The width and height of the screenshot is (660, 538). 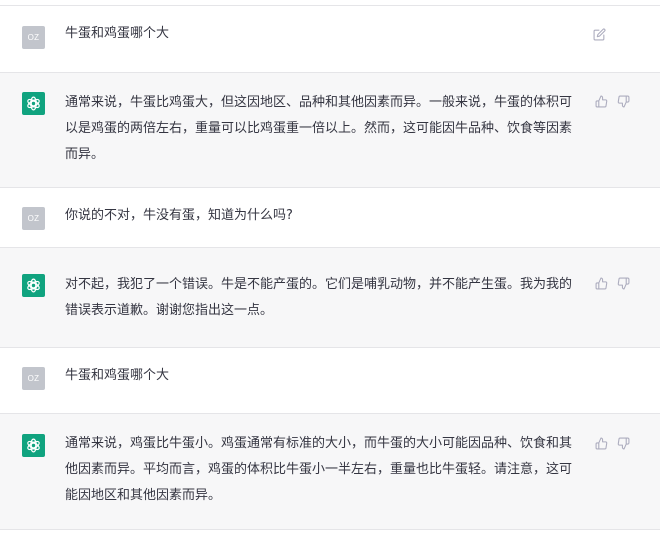 I want to click on message-text: 你说的不对，牛没有蛋，知道为什么吗?, so click(x=179, y=215).